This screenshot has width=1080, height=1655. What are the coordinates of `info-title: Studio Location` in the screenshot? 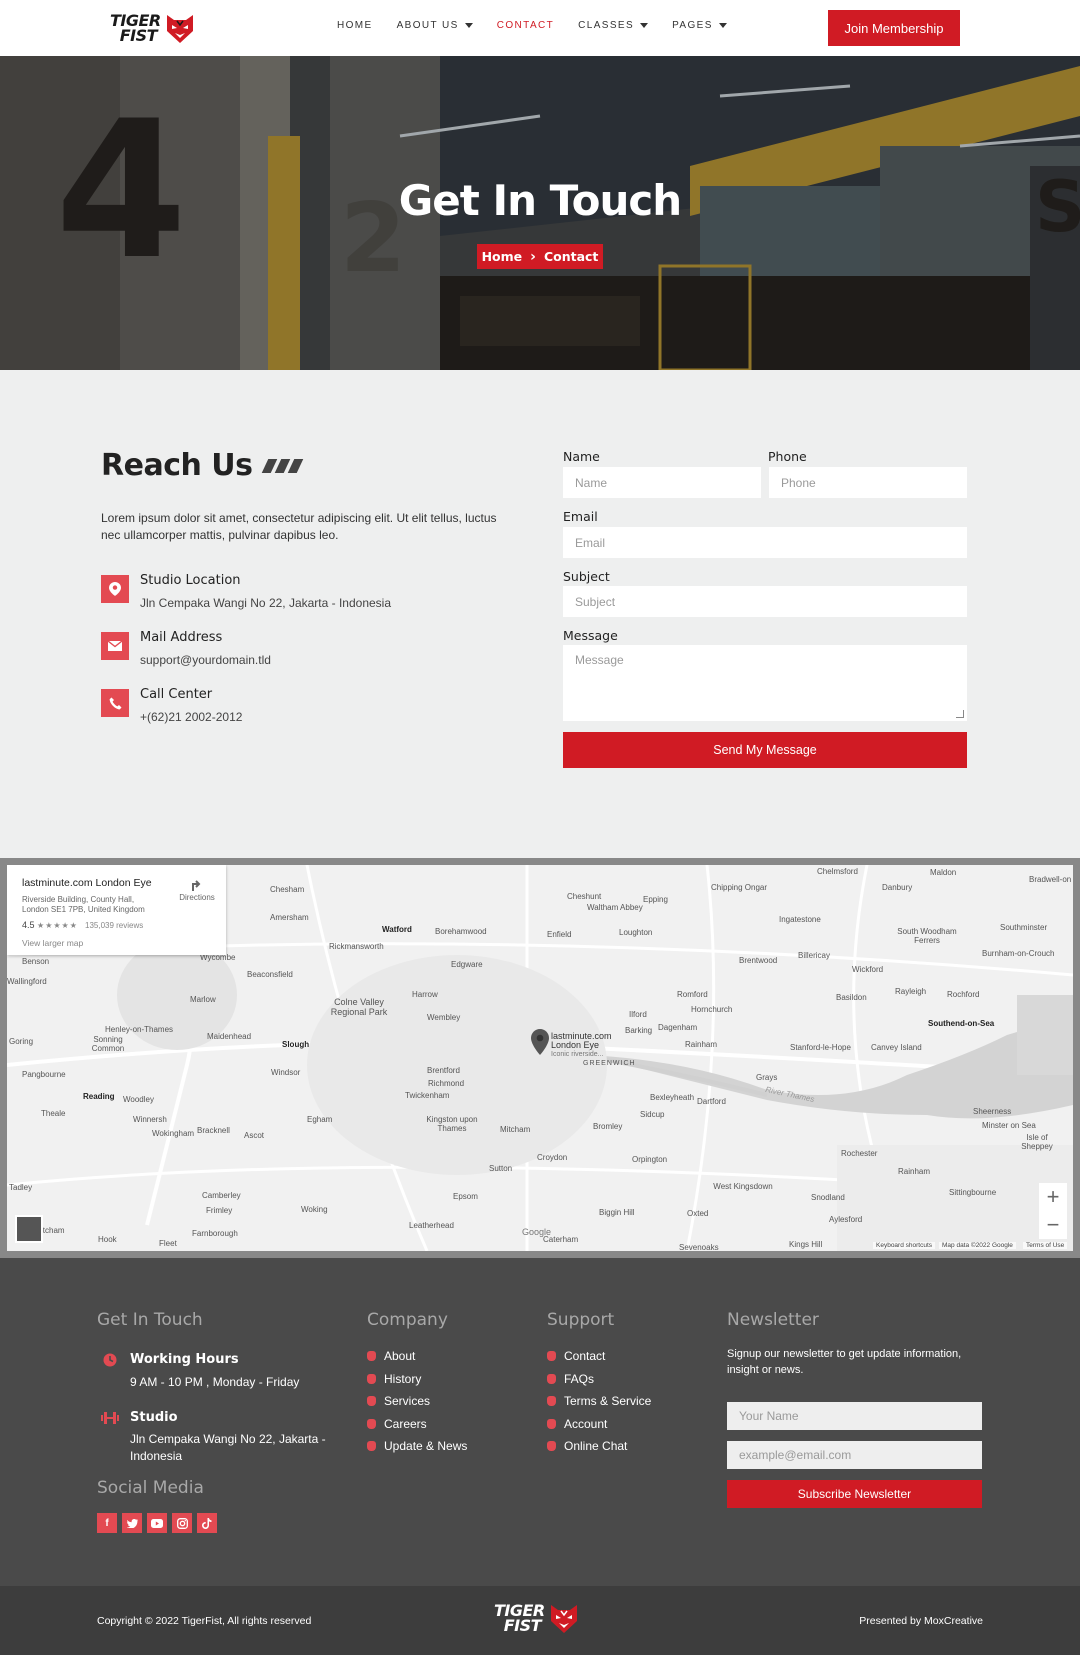 It's located at (190, 580).